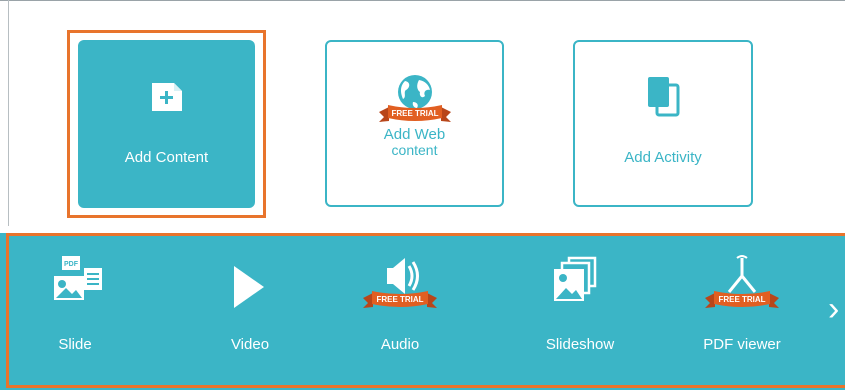 The image size is (845, 390). What do you see at coordinates (249, 287) in the screenshot?
I see `video-icon` at bounding box center [249, 287].